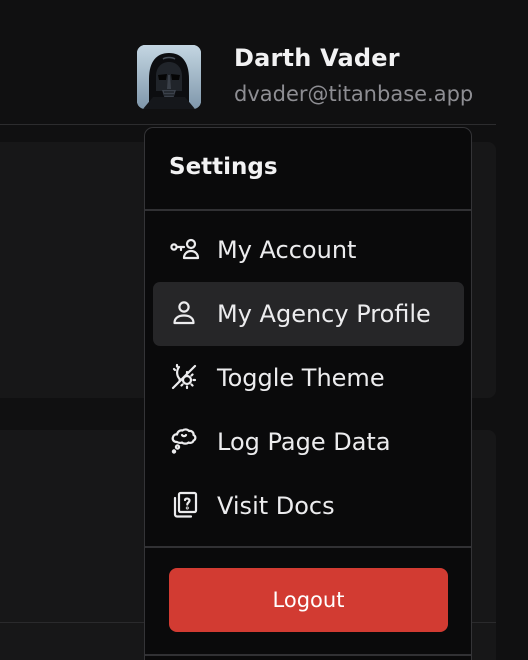 Image resolution: width=528 pixels, height=660 pixels. I want to click on menu-item-my-agency-profile: My Agency Profile, so click(308, 314).